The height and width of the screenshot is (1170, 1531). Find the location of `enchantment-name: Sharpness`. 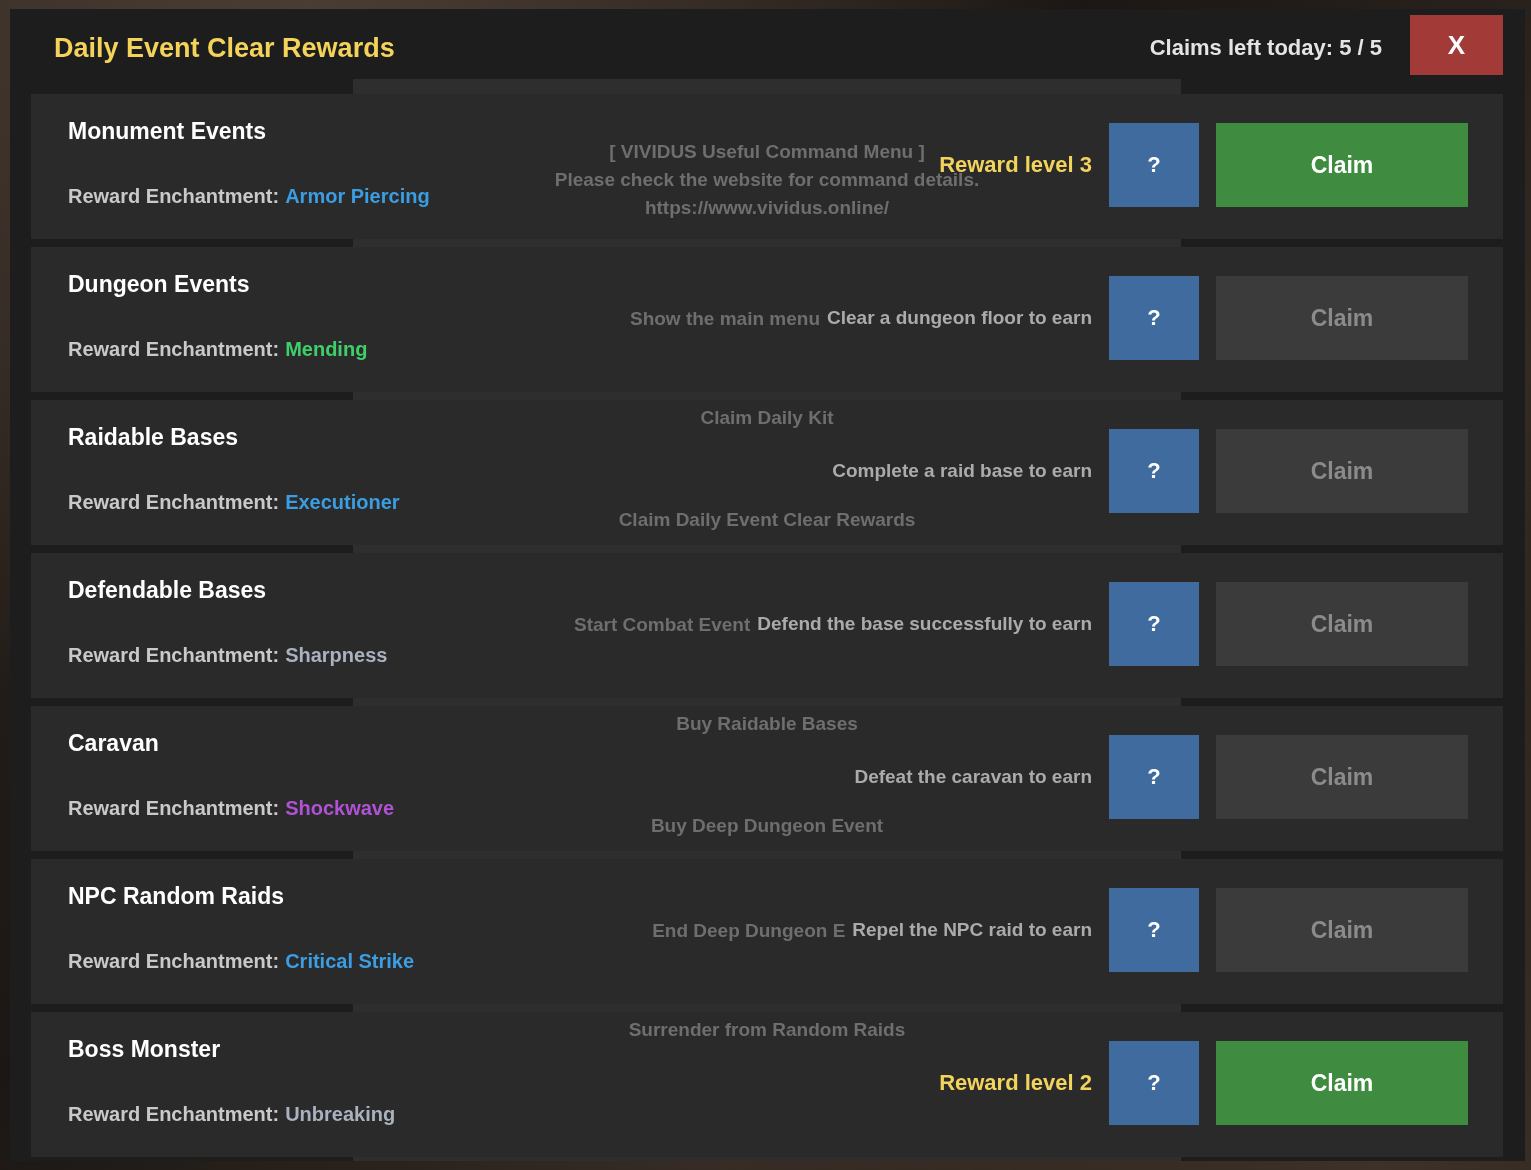

enchantment-name: Sharpness is located at coordinates (336, 655).